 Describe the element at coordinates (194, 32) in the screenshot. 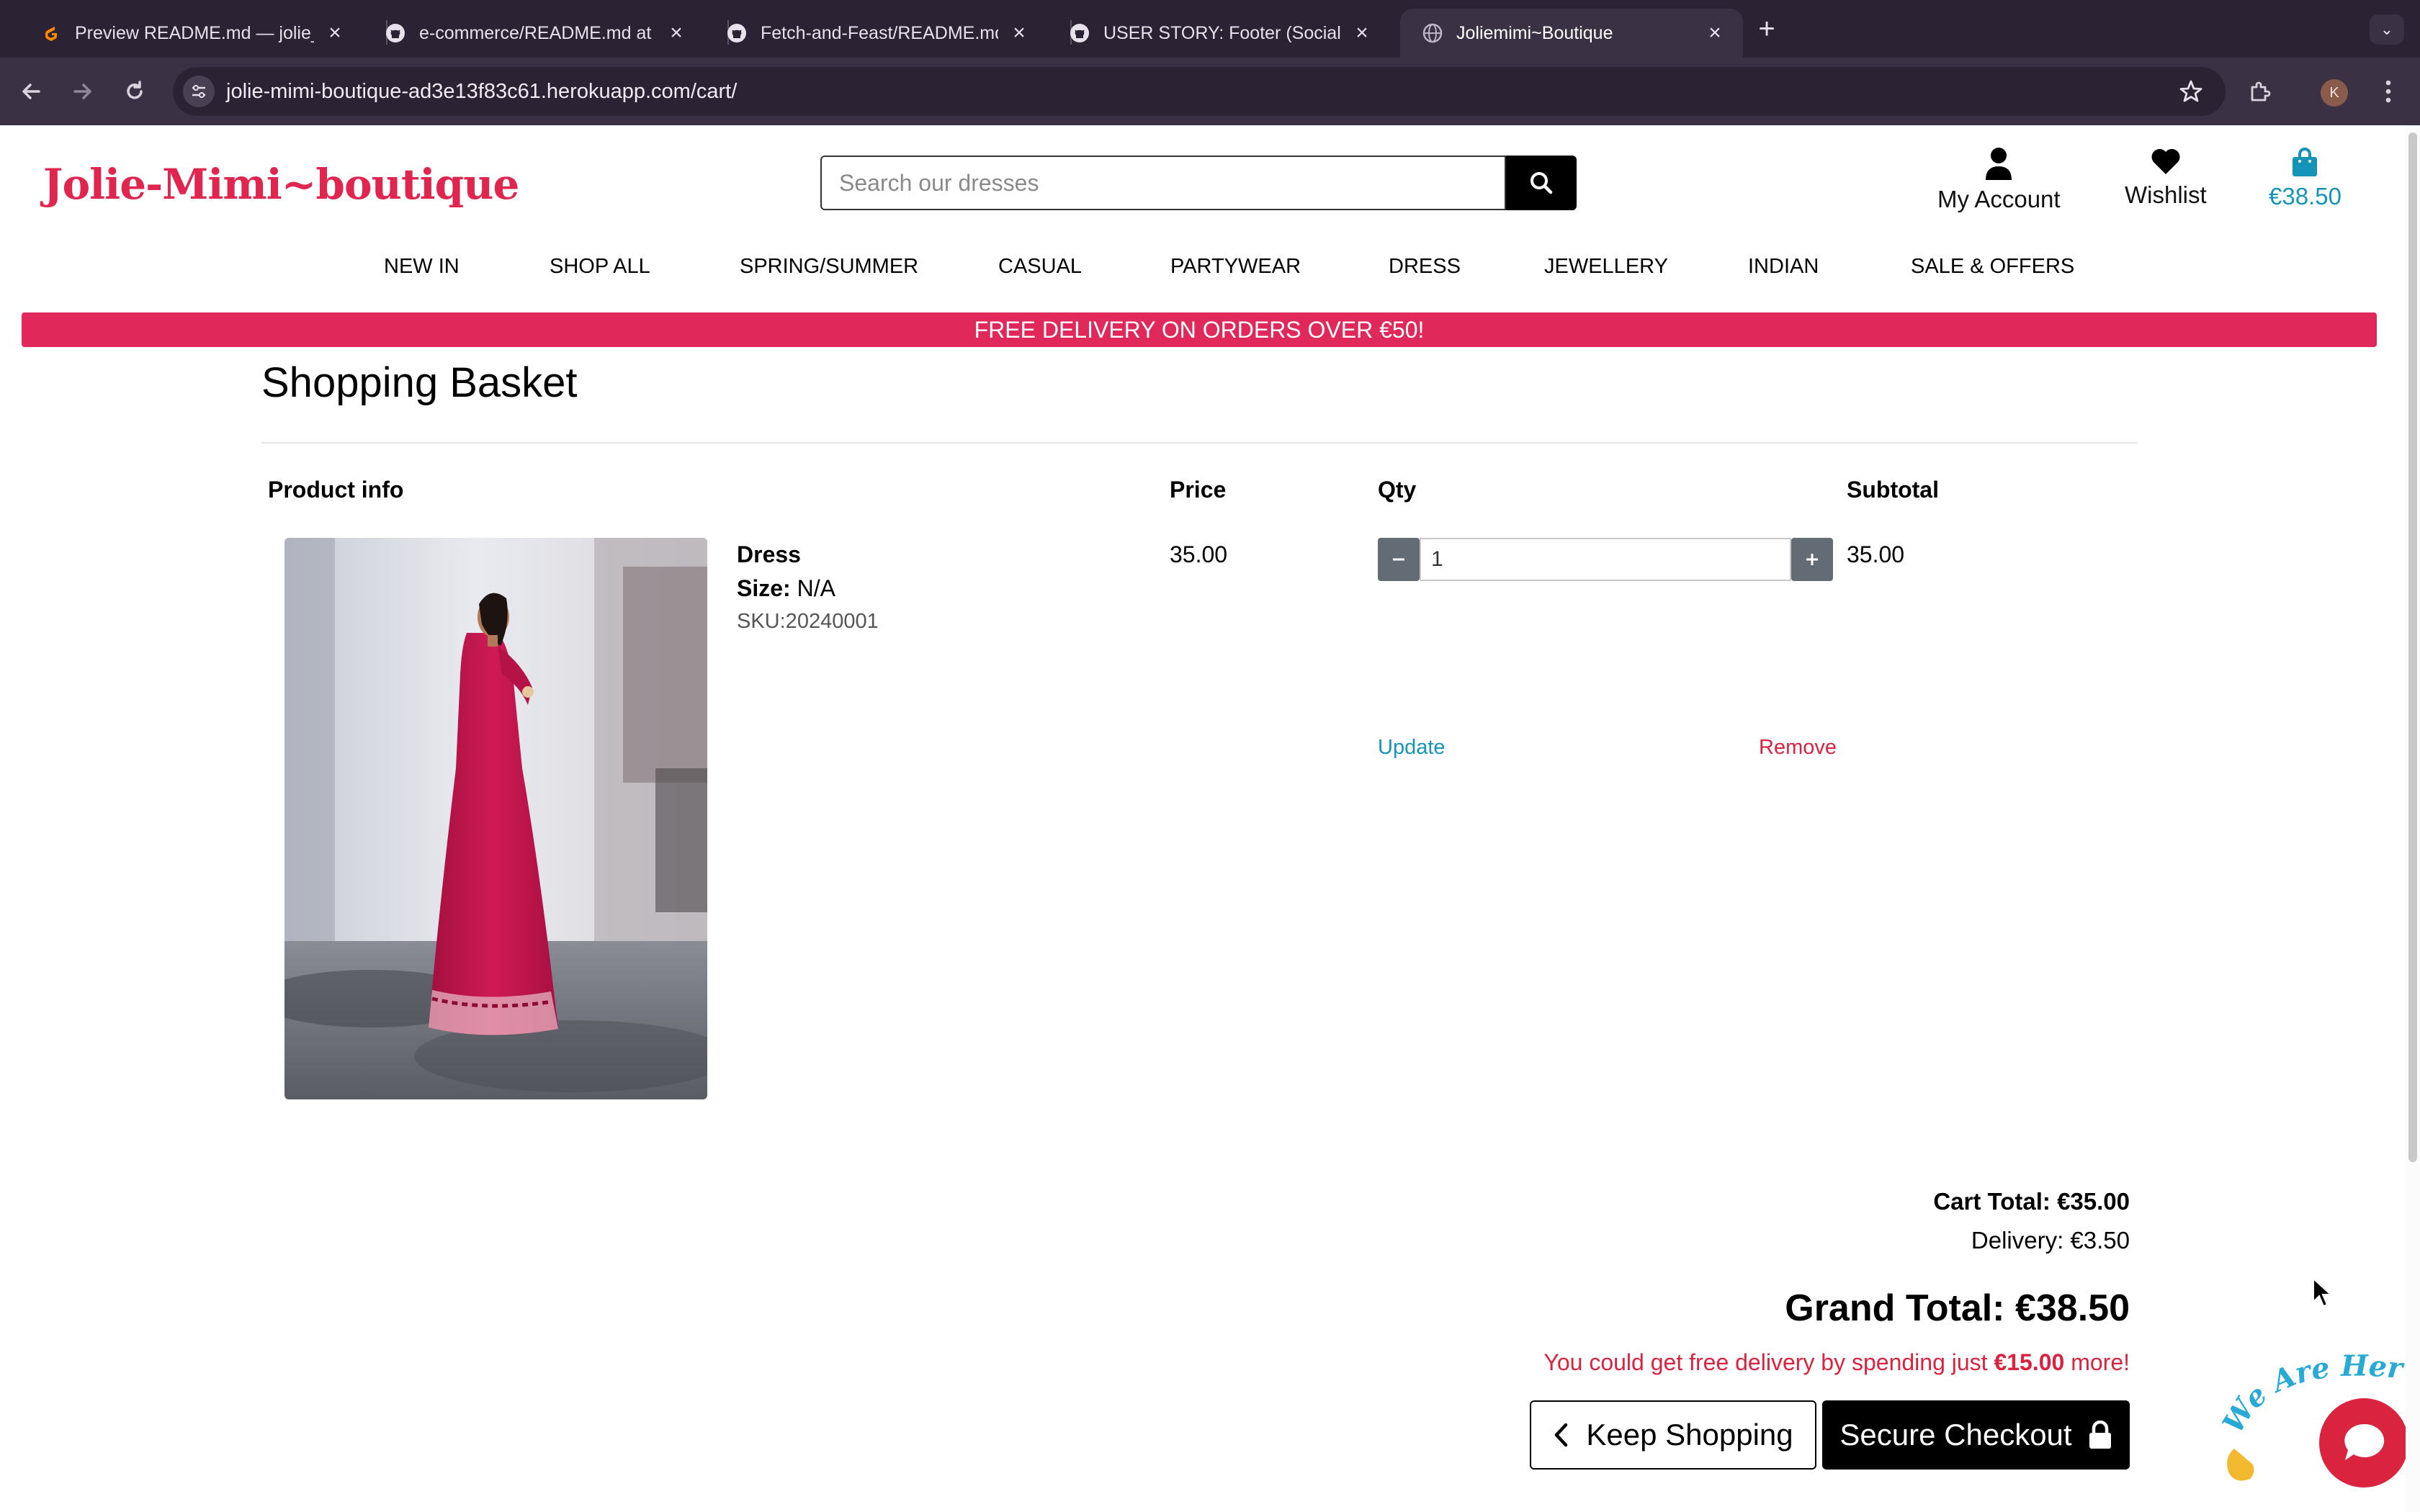

I see `tab-title: Preview README.md — jolie_` at that location.